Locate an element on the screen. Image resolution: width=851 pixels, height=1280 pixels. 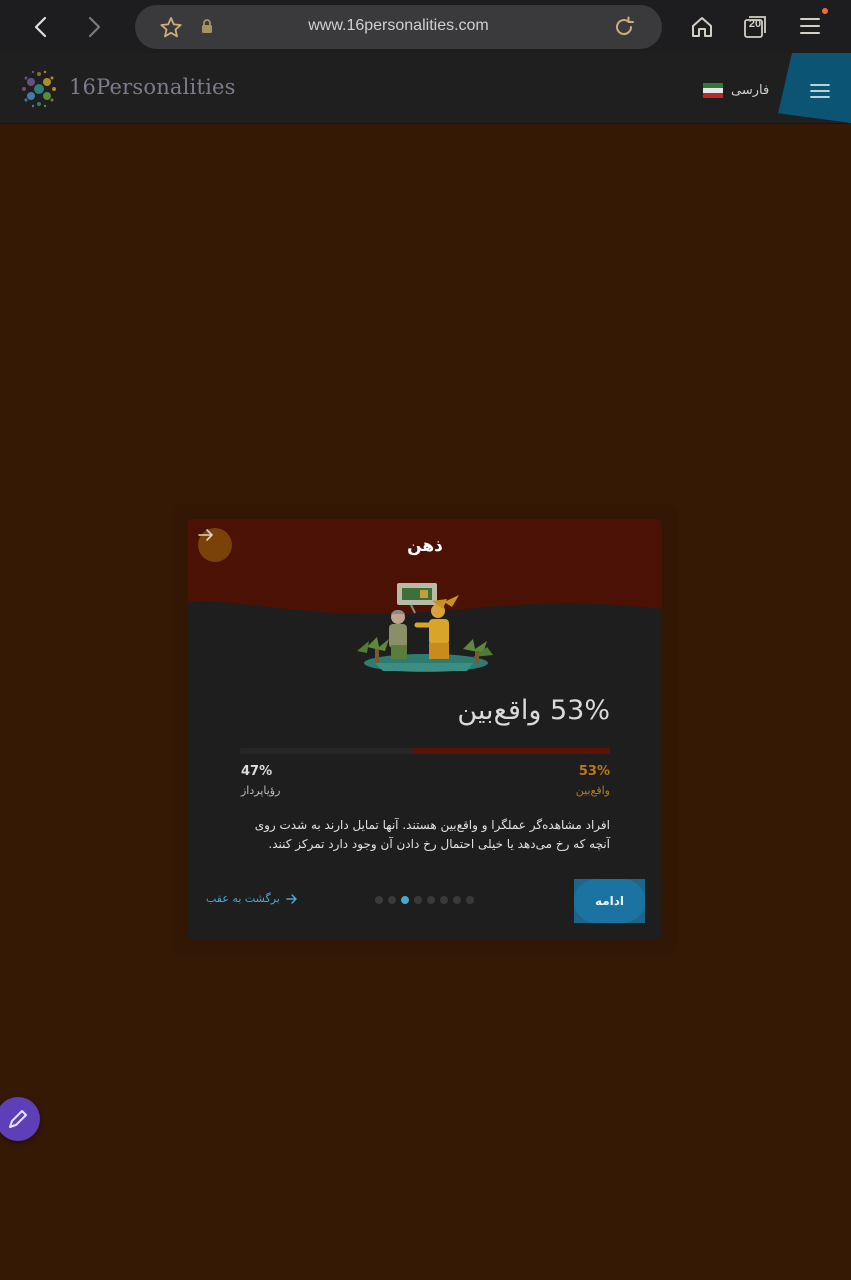
arrow-right-icon is located at coordinates (291, 898).